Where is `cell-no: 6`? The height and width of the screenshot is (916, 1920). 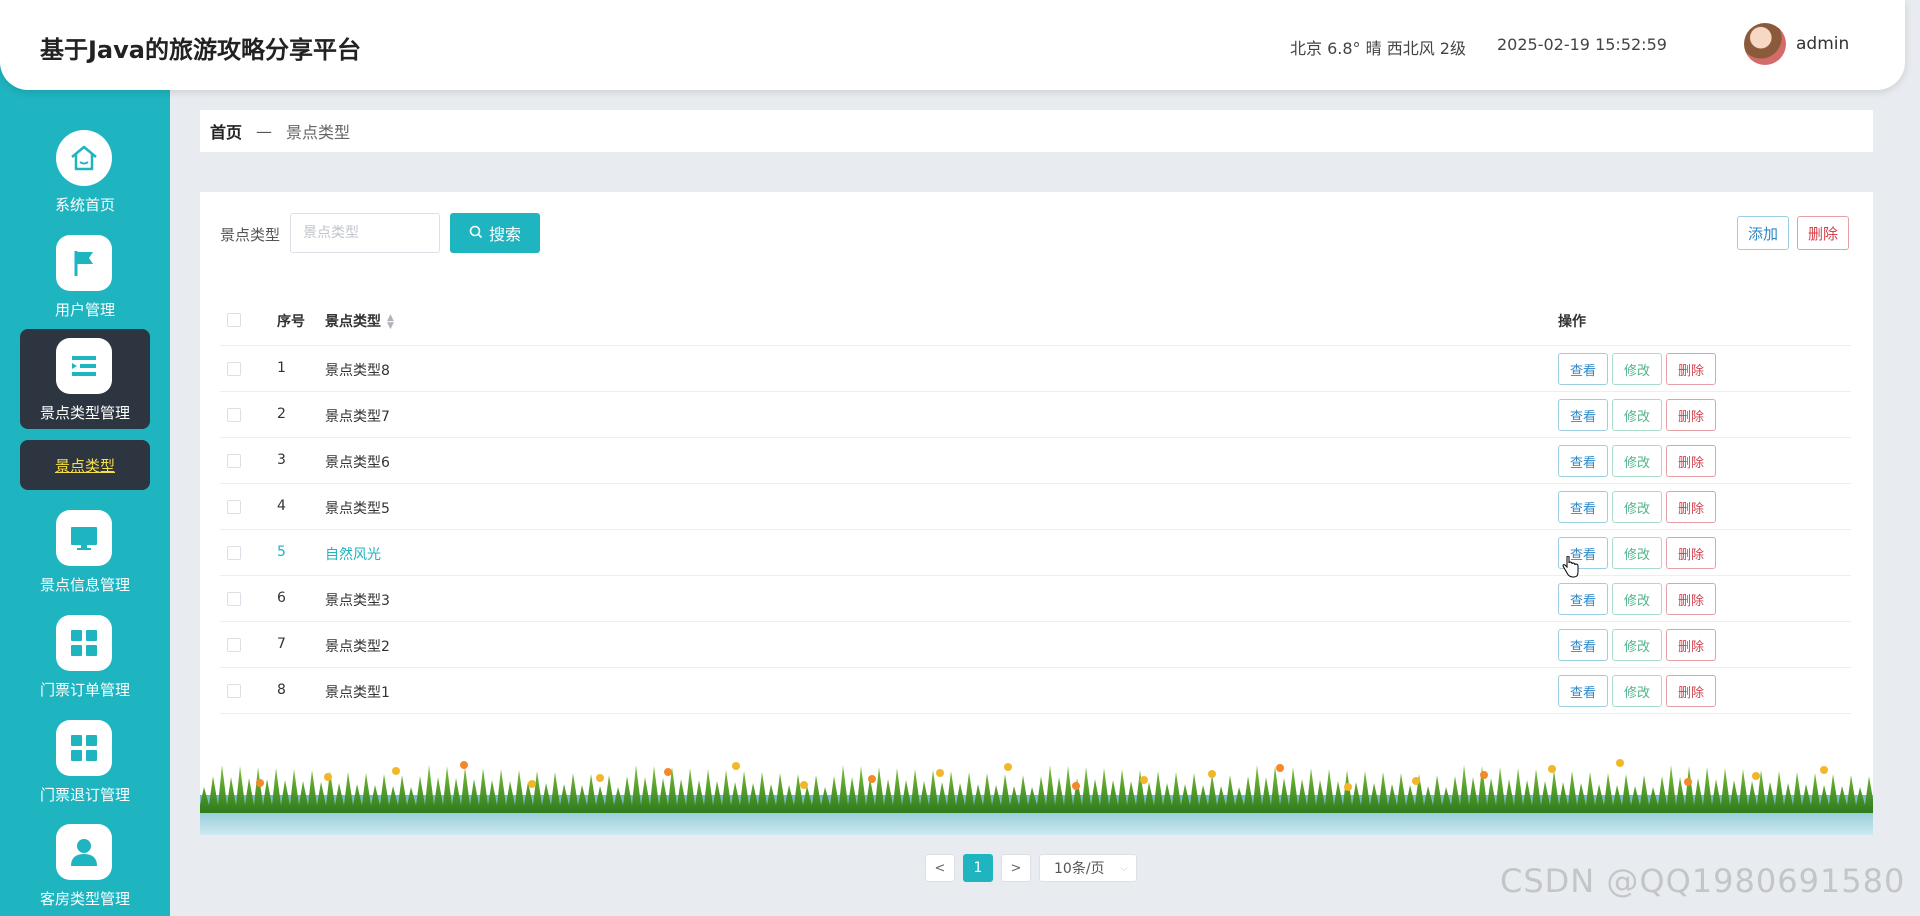 cell-no: 6 is located at coordinates (281, 598).